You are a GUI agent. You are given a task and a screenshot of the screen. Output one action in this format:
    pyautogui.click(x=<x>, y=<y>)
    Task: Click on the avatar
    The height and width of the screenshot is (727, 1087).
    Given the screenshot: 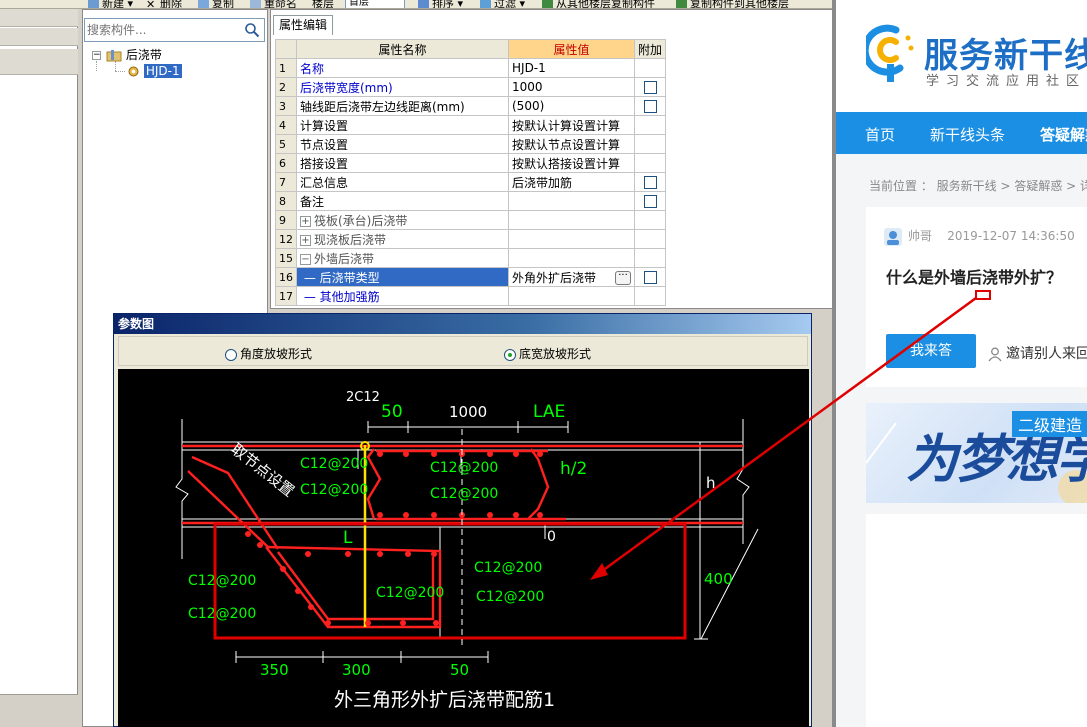 What is the action you would take?
    pyautogui.click(x=893, y=236)
    